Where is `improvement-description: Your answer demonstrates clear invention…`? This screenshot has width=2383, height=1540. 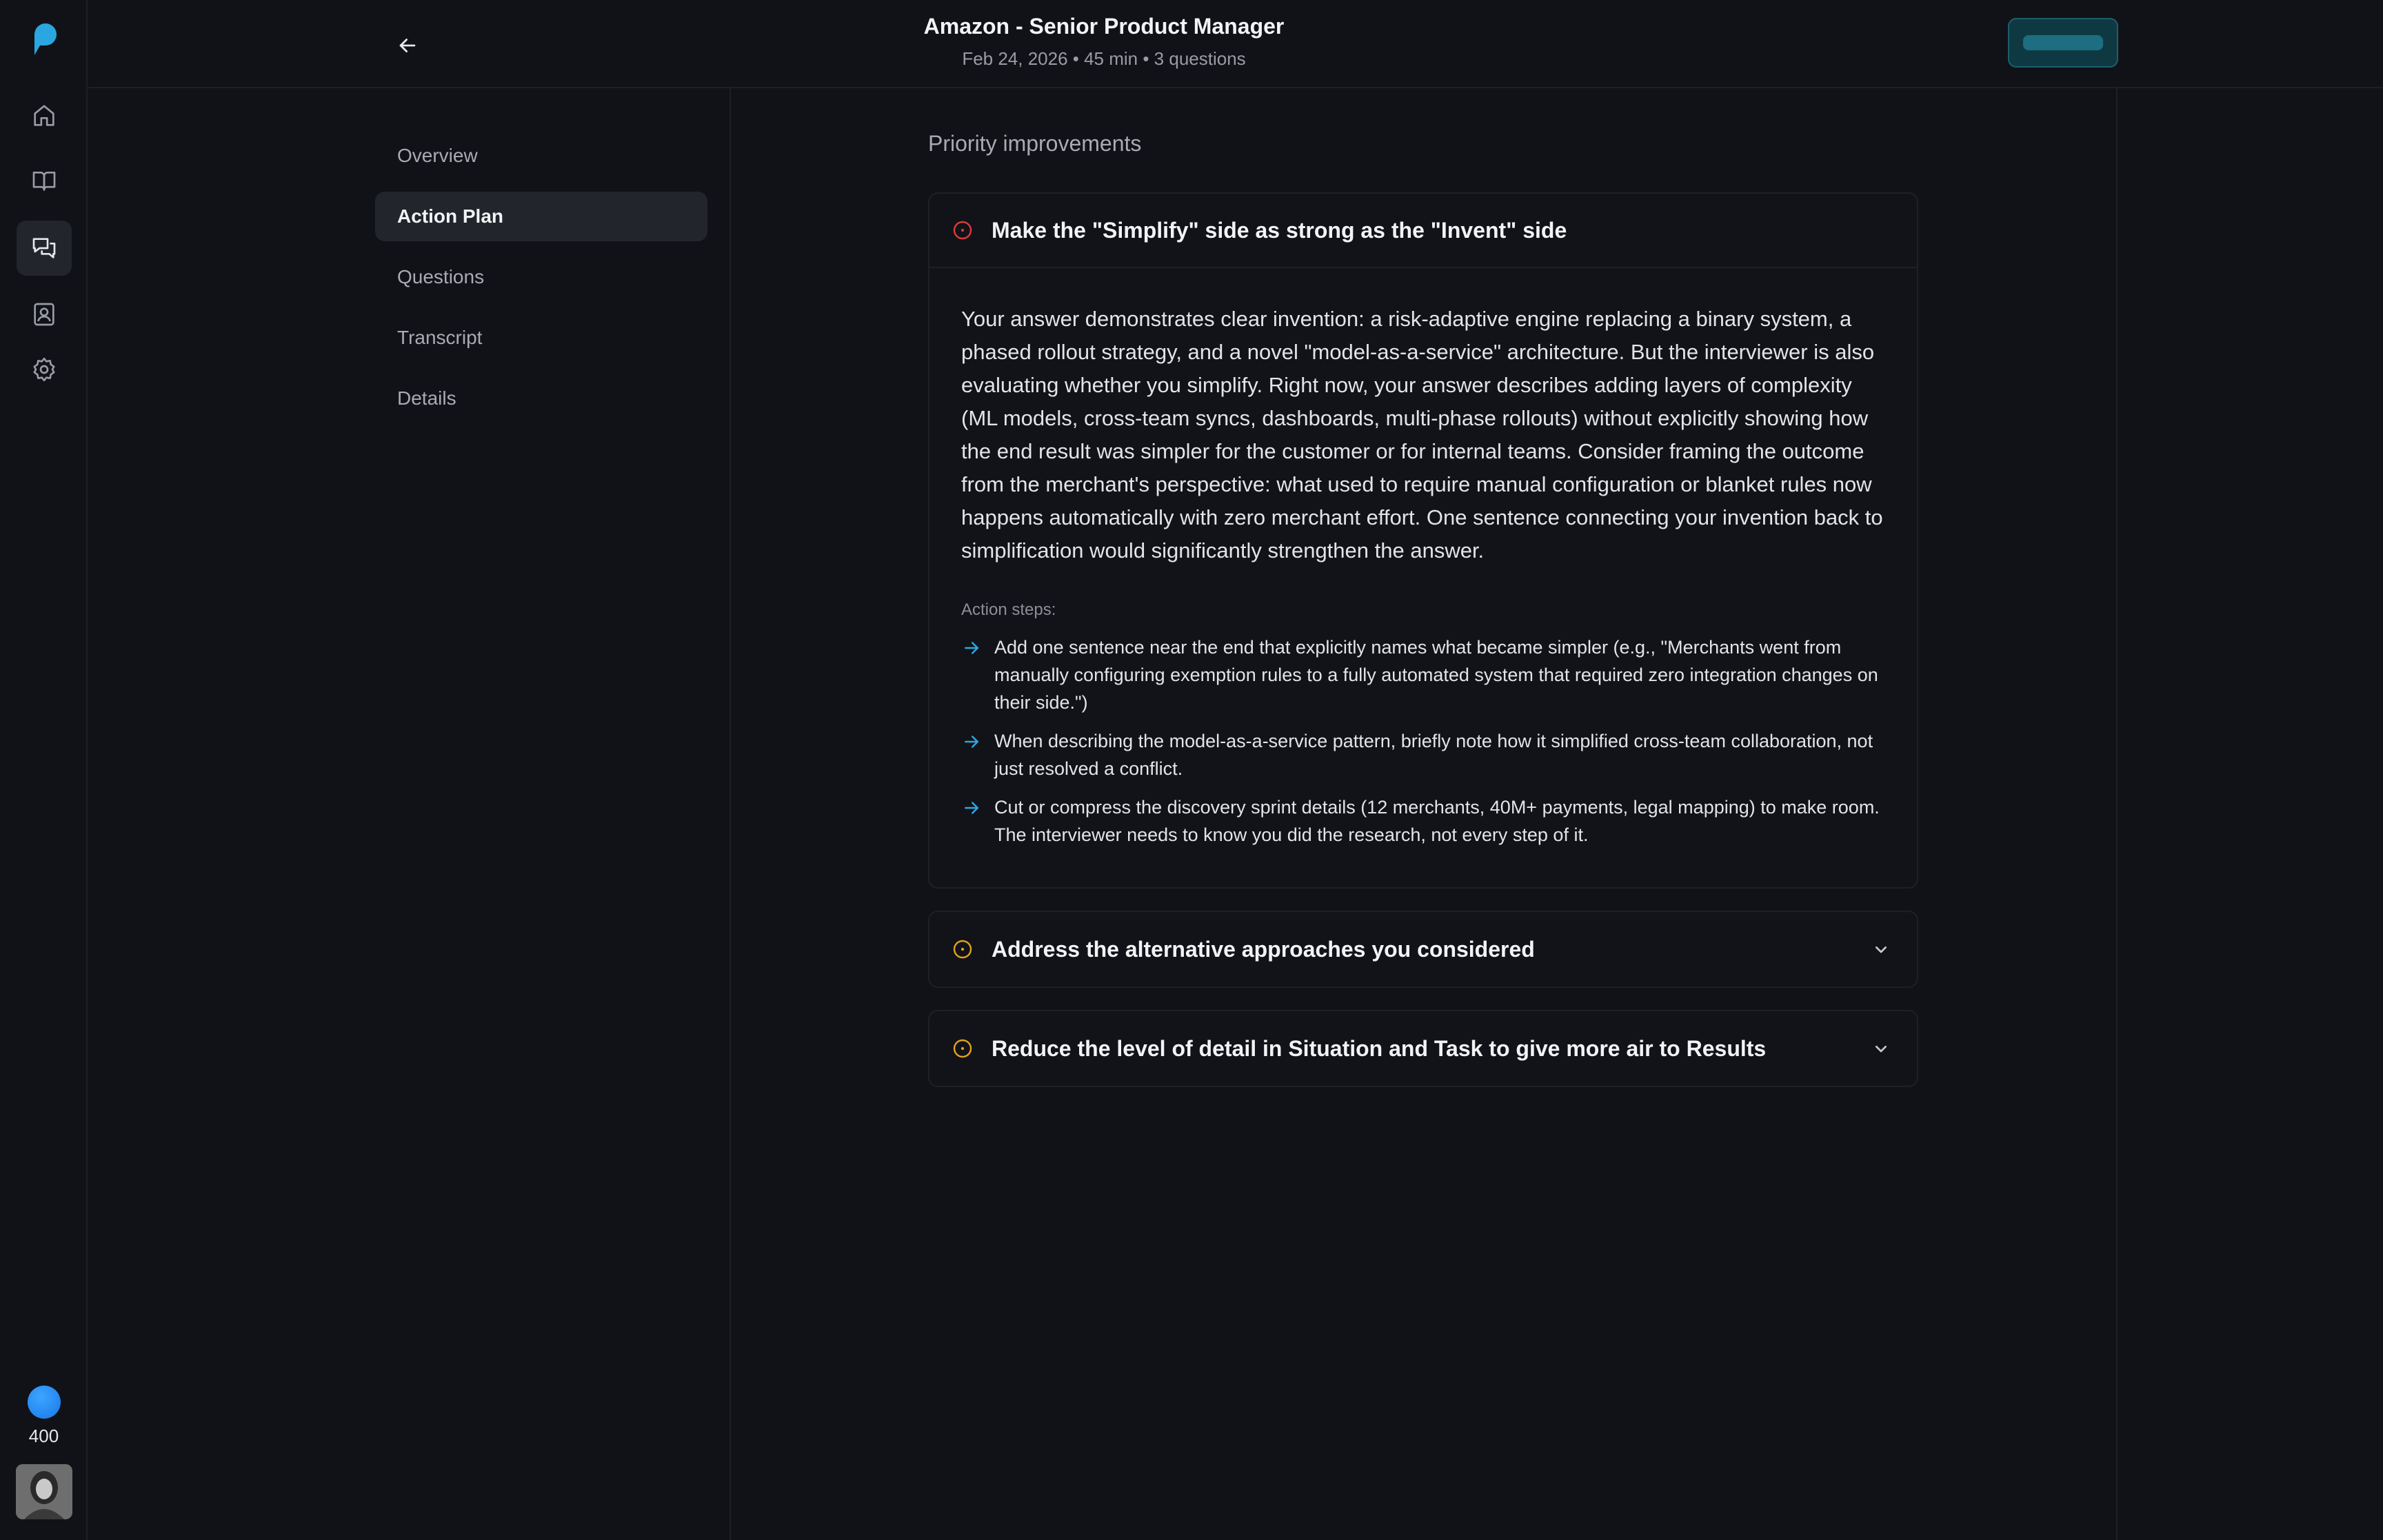
improvement-description: Your answer demonstrates clear invention… is located at coordinates (1422, 435).